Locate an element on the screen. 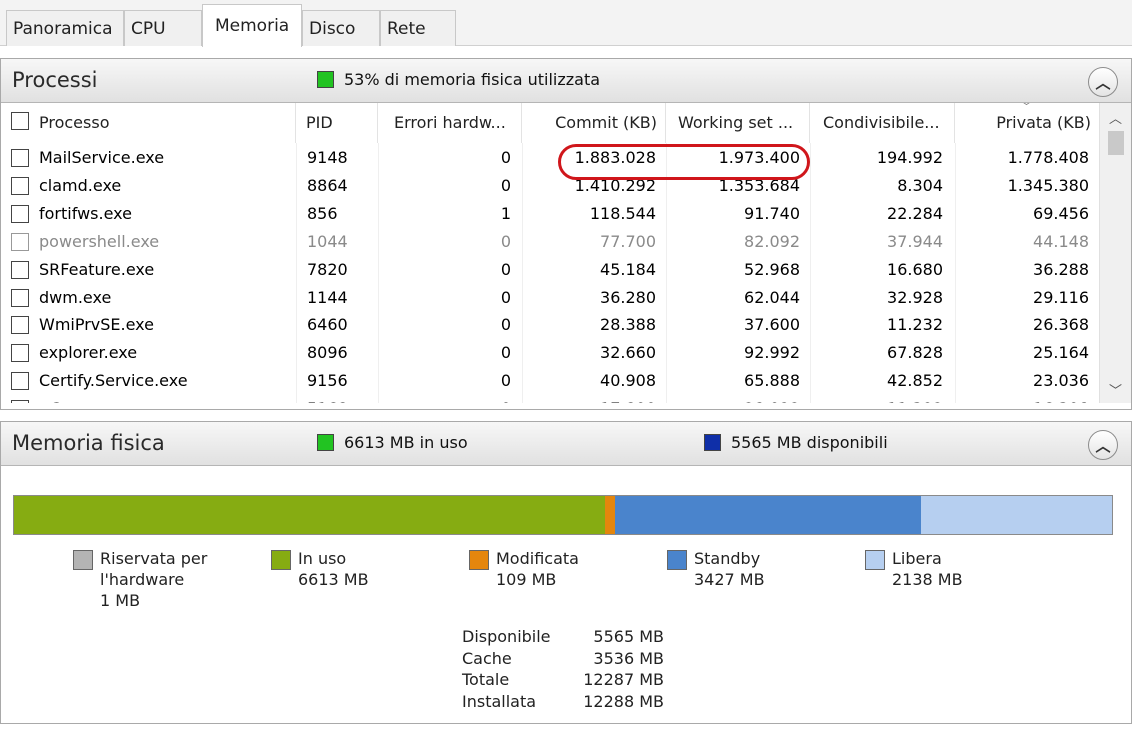 The width and height of the screenshot is (1132, 747). legend-label: l'hardware is located at coordinates (142, 579).